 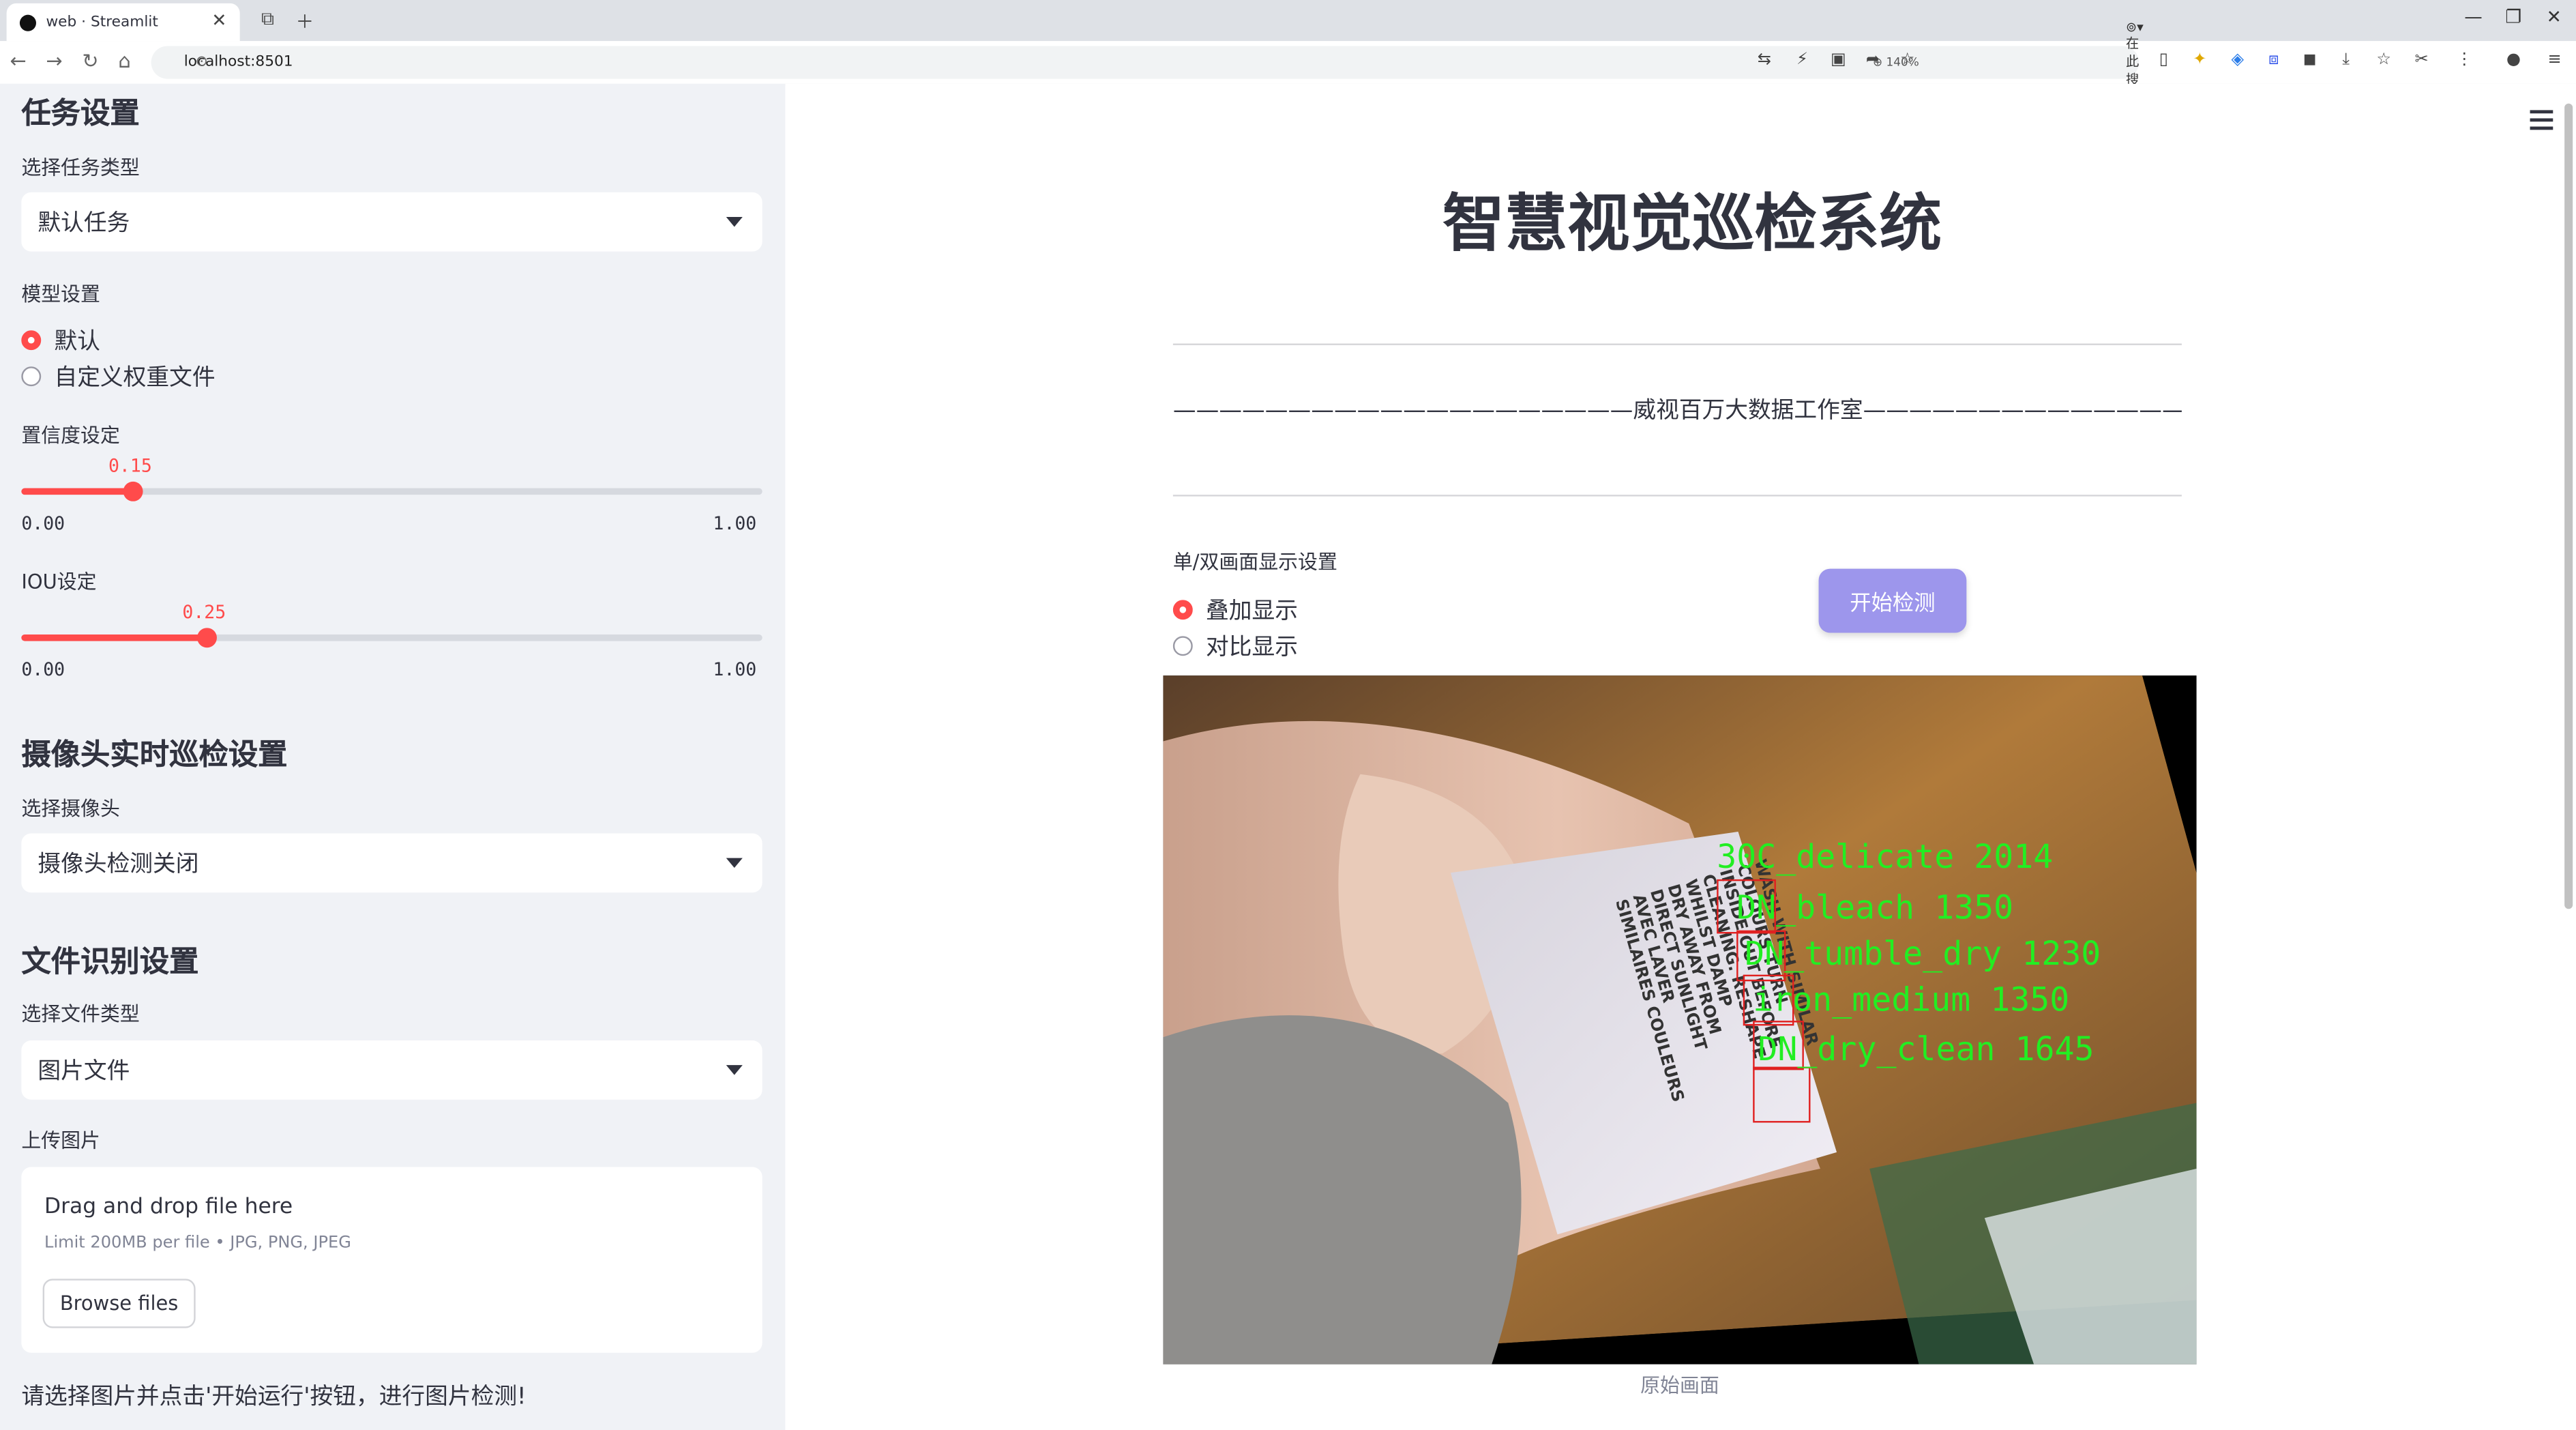 What do you see at coordinates (168, 1207) in the screenshot?
I see `upload-drag-text: Drag and drop file here` at bounding box center [168, 1207].